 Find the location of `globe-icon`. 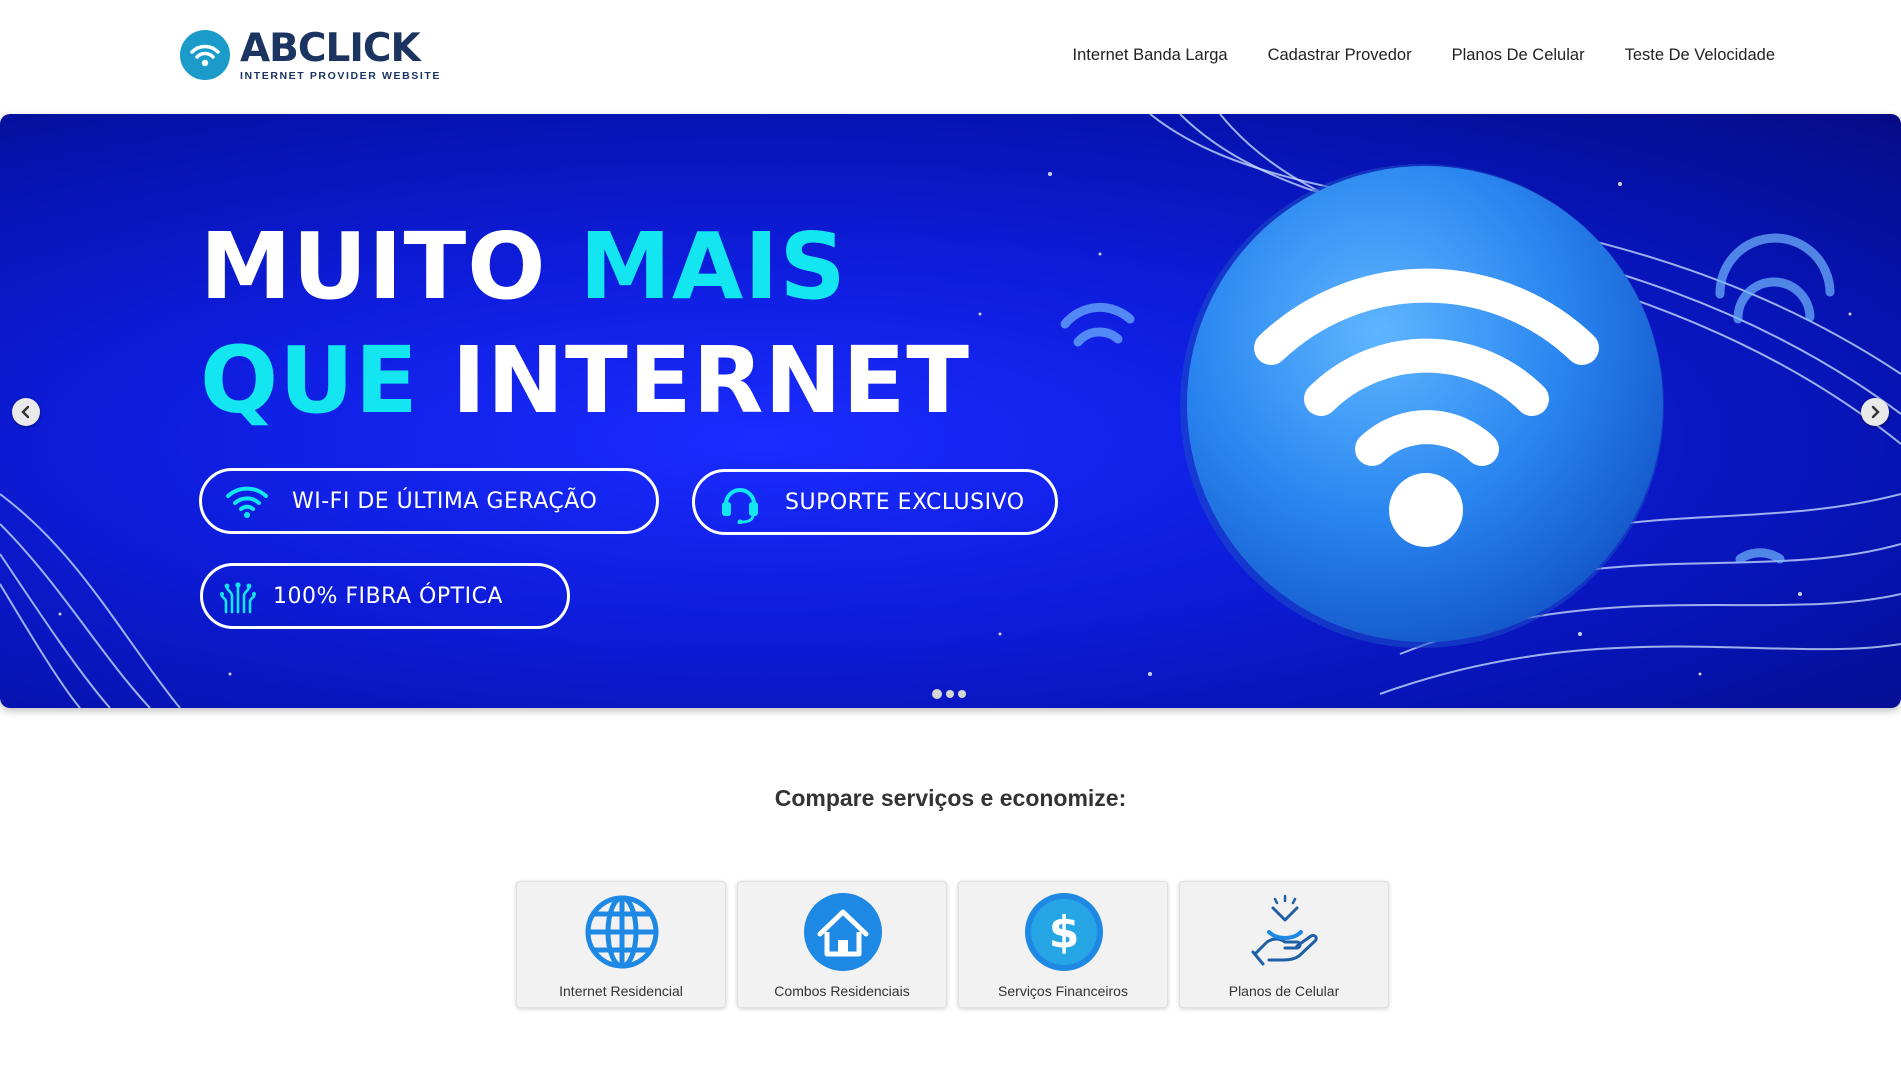

globe-icon is located at coordinates (622, 932).